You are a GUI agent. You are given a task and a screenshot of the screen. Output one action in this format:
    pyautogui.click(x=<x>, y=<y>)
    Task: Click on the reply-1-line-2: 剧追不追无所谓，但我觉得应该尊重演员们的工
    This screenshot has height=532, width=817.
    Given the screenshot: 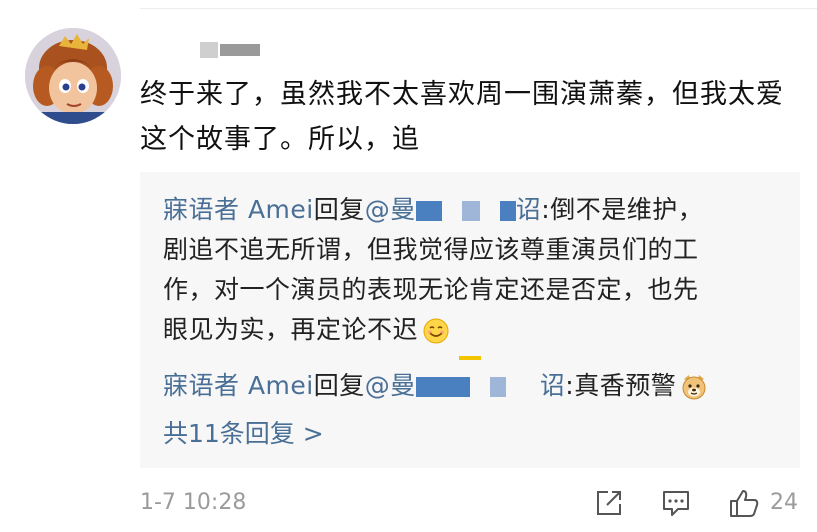 What is the action you would take?
    pyautogui.click(x=431, y=249)
    